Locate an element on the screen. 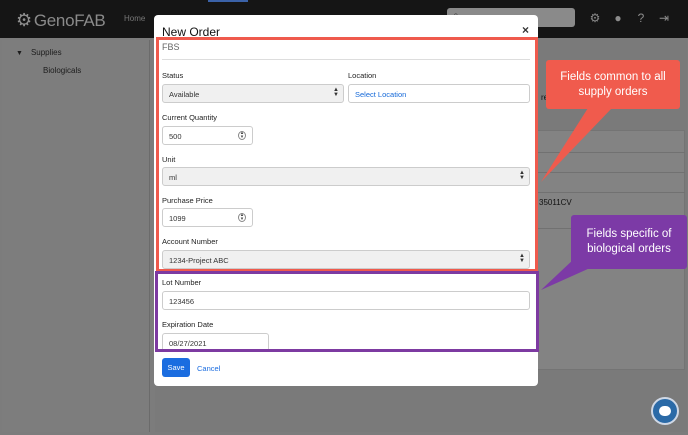  common-fields-callout: Fields common to all supply orders is located at coordinates (613, 84).